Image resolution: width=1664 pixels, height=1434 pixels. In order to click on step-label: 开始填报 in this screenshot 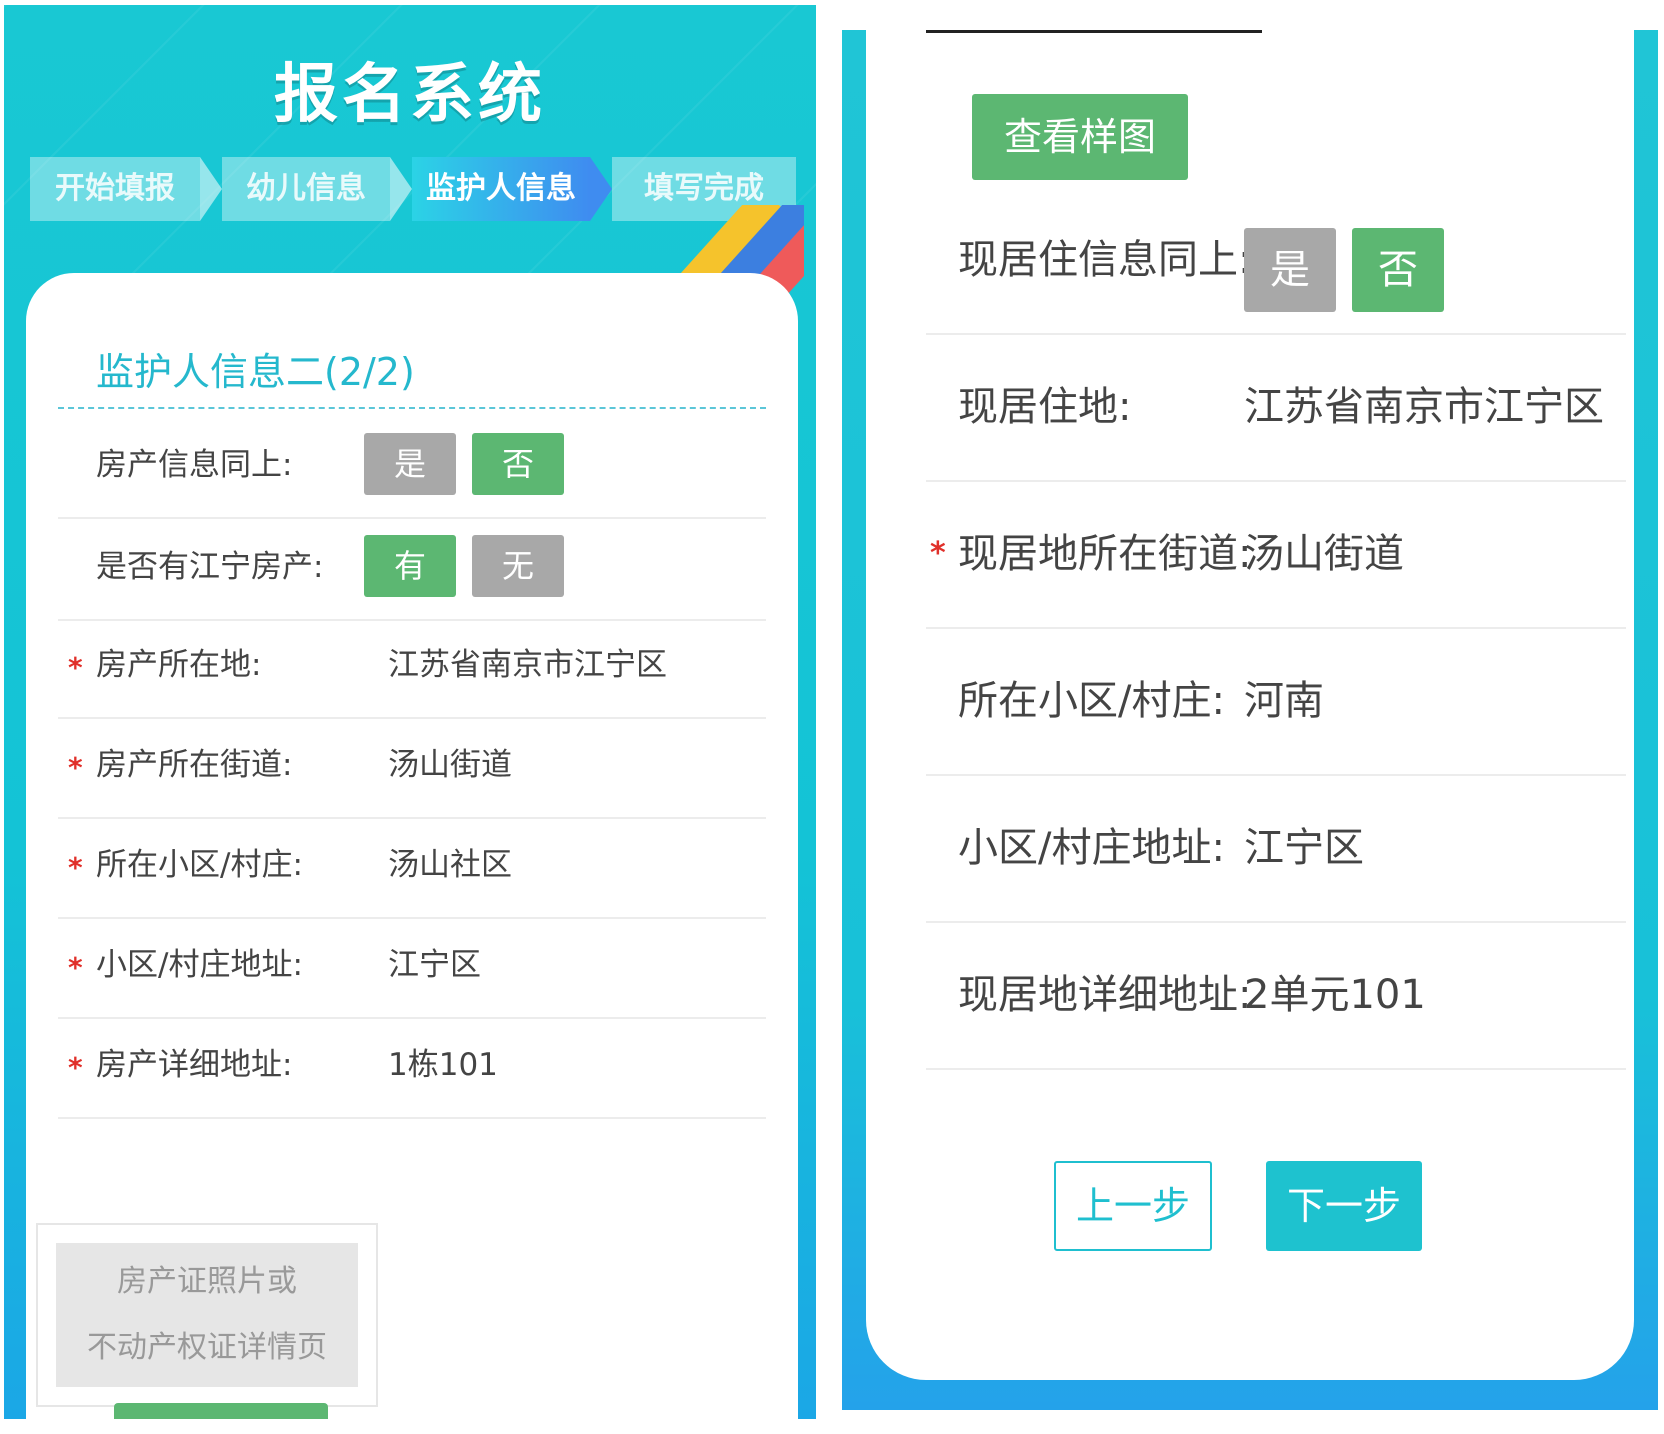, I will do `click(115, 188)`.